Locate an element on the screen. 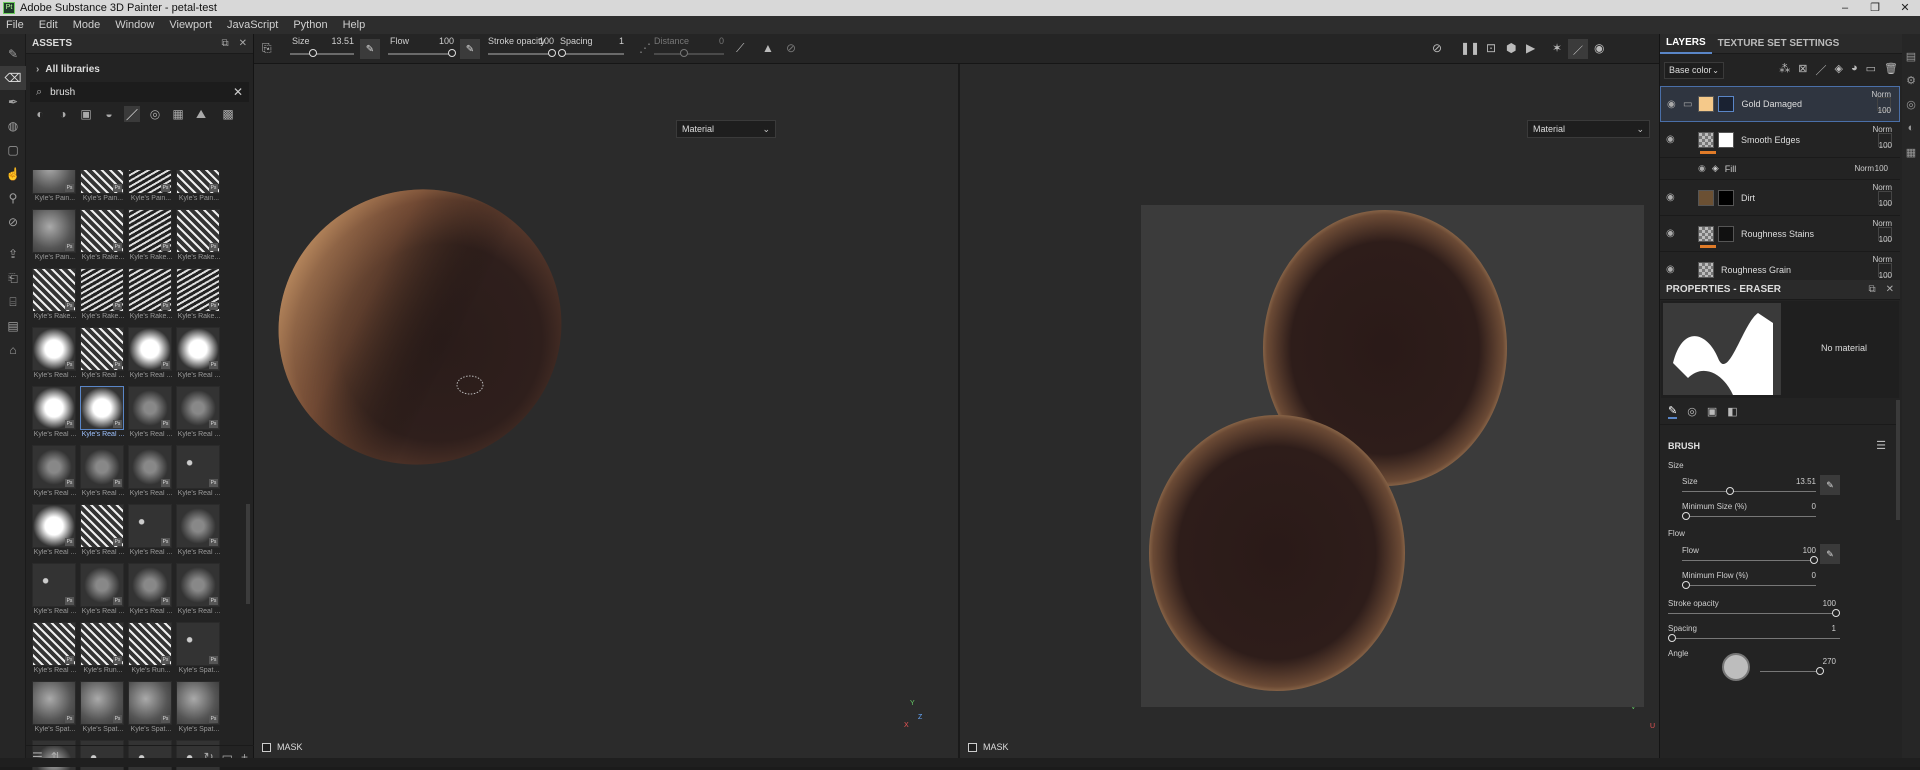  layer-dirt: ◉ Dirt Norm 100 is located at coordinates (1780, 198).